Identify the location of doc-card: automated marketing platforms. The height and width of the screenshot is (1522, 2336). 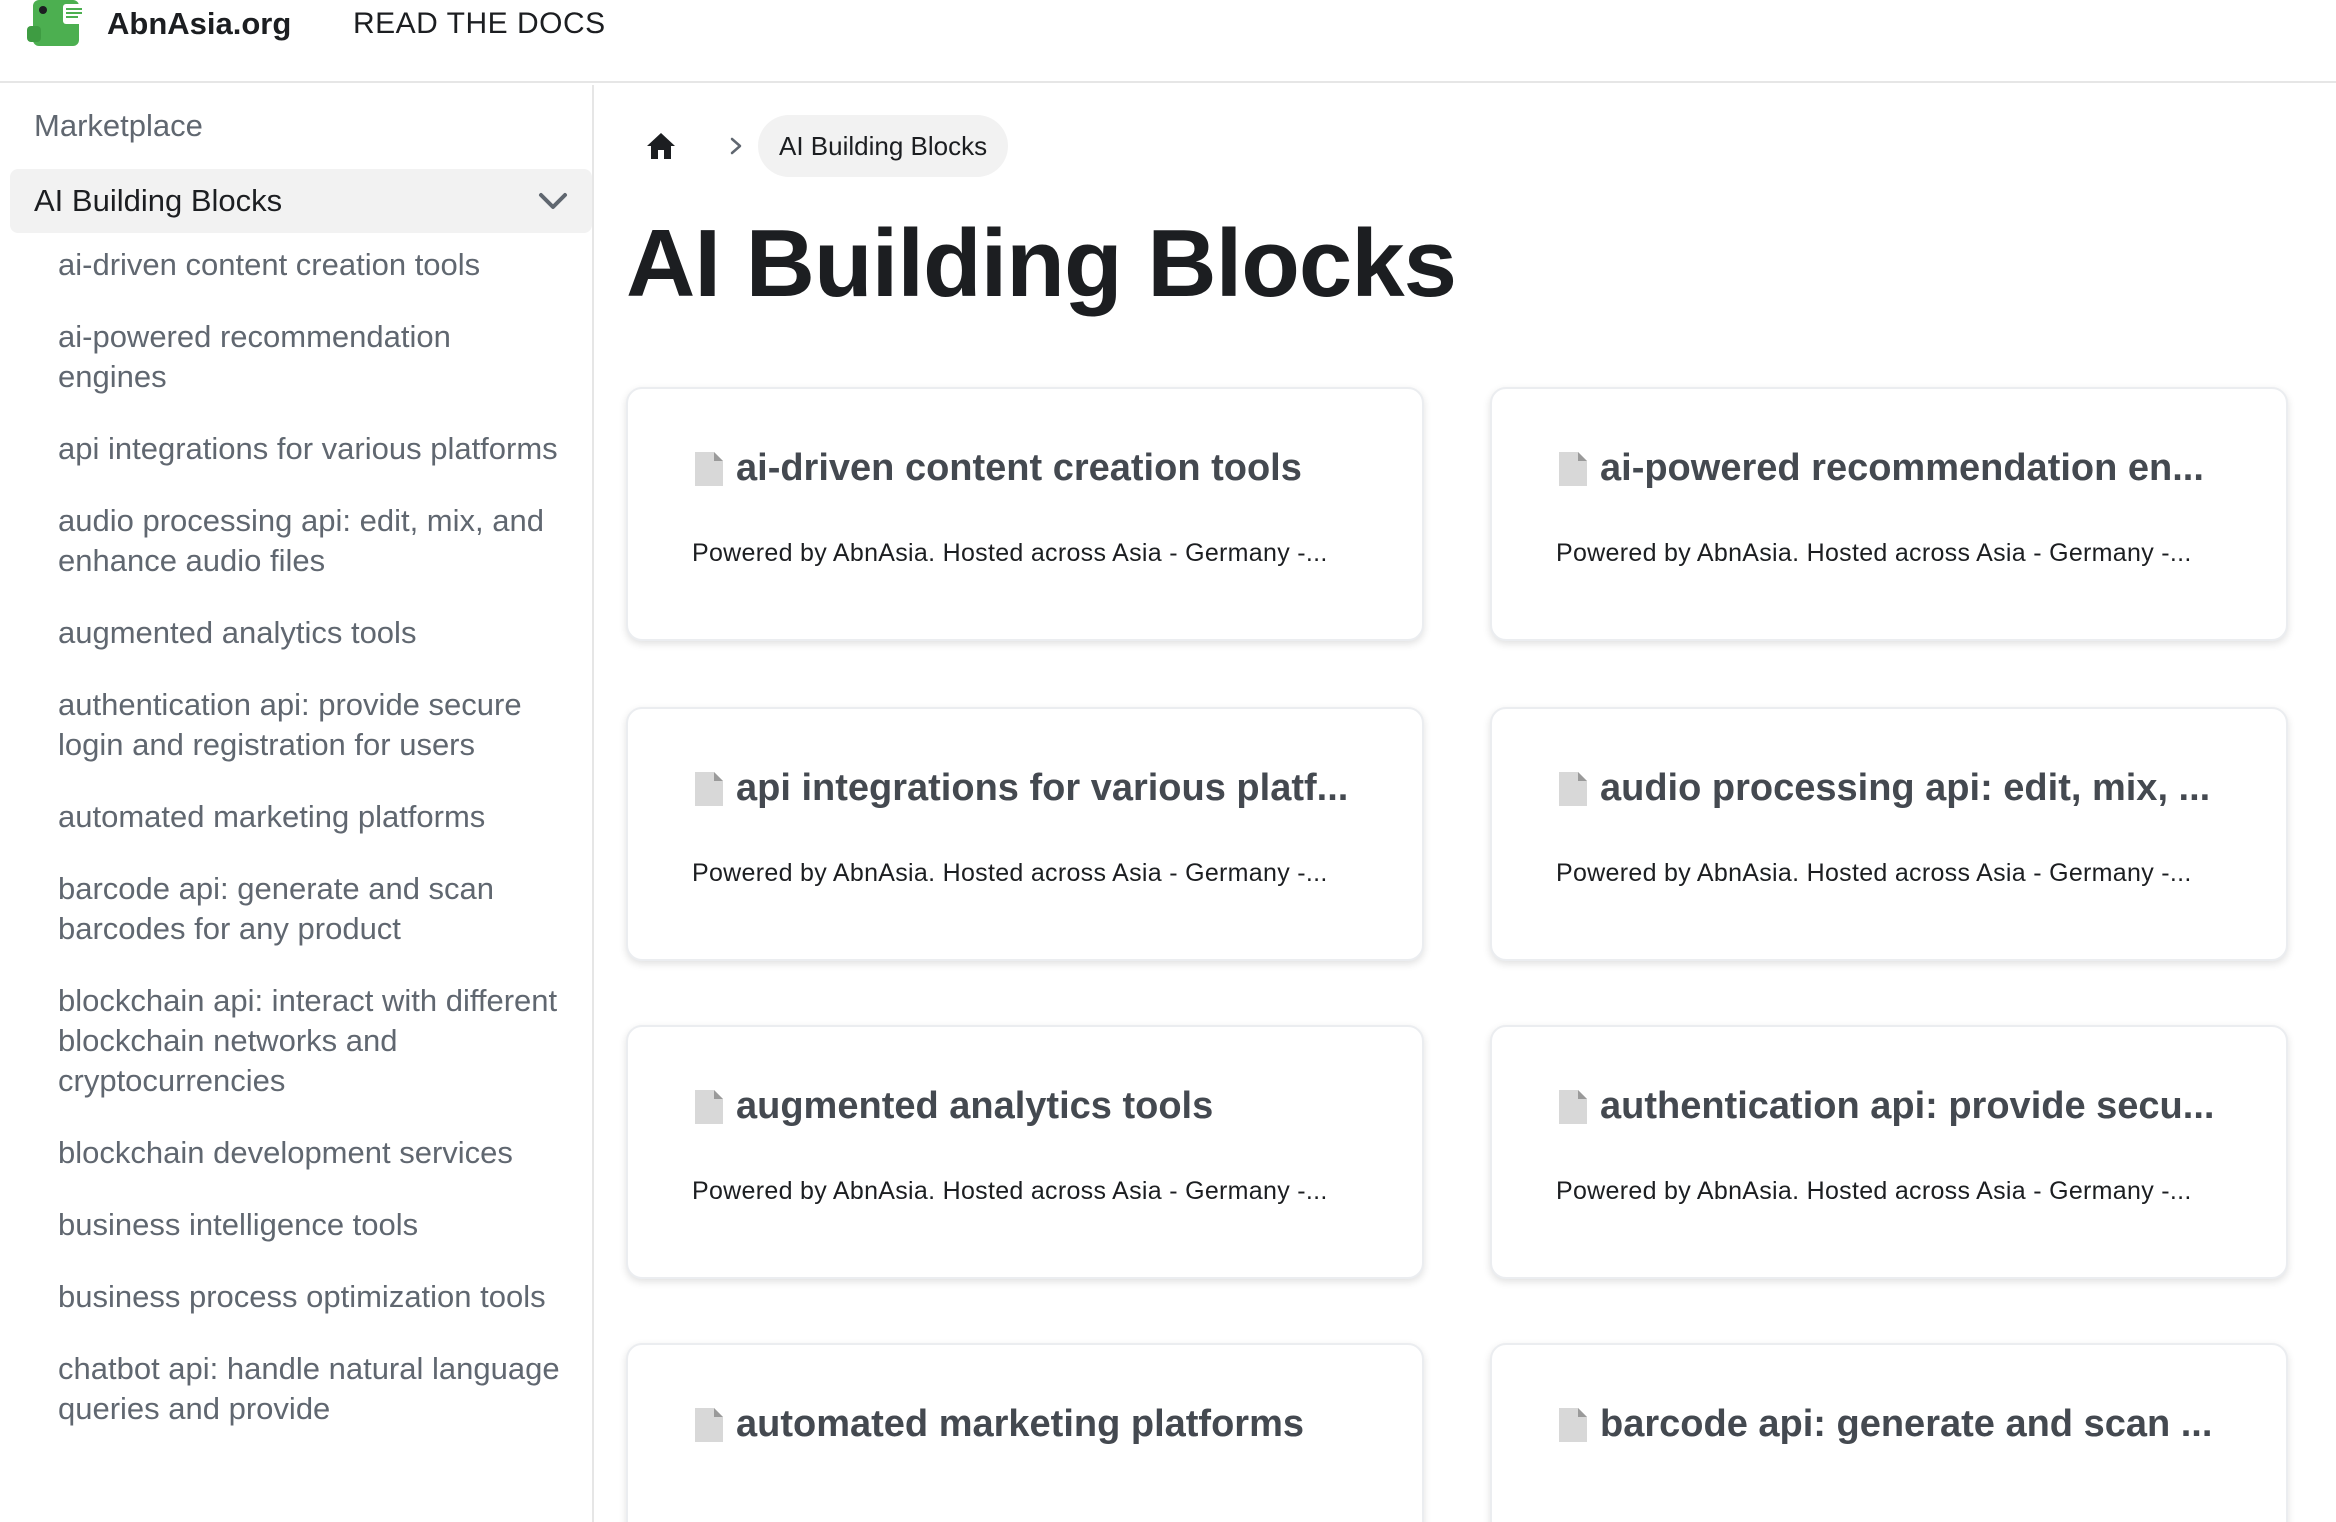
(1025, 1432).